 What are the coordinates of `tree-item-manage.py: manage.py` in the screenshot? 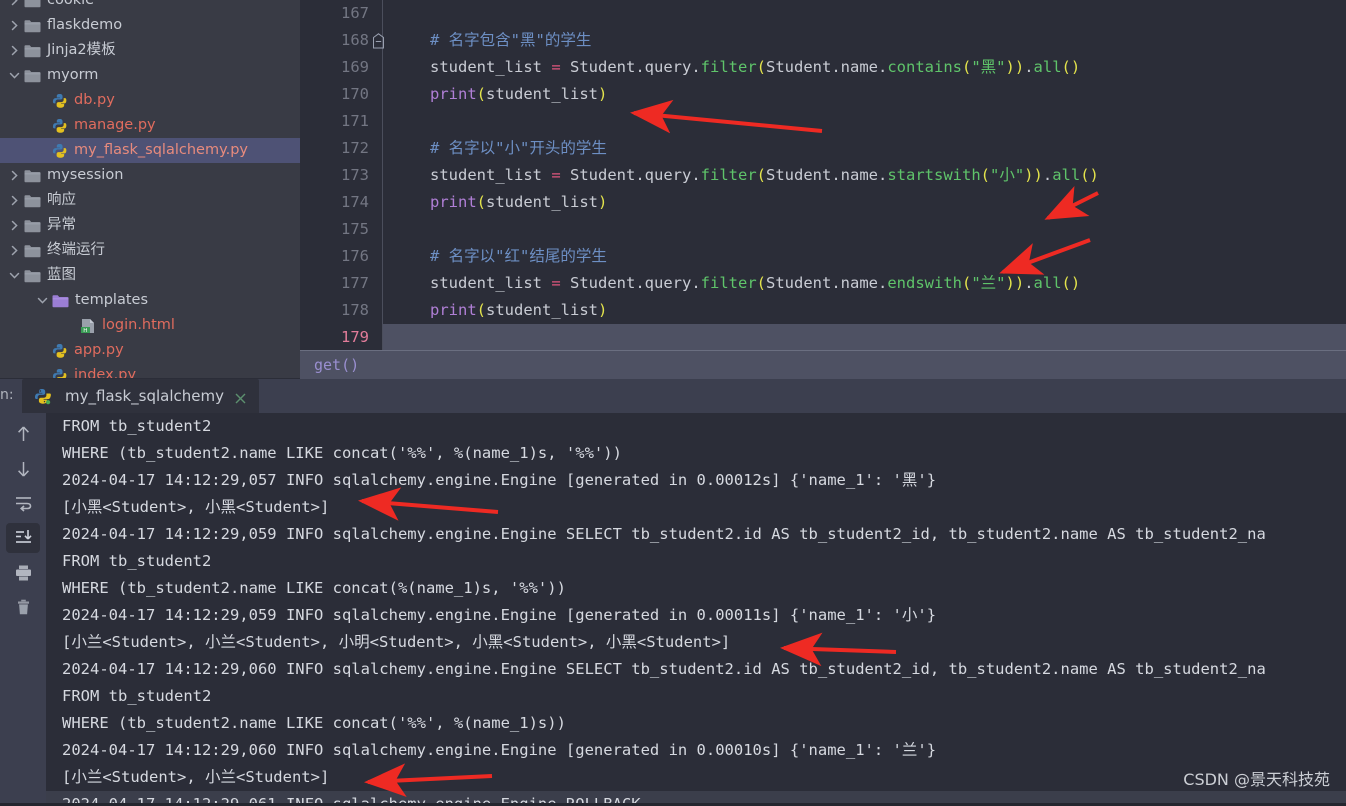 It's located at (150, 125).